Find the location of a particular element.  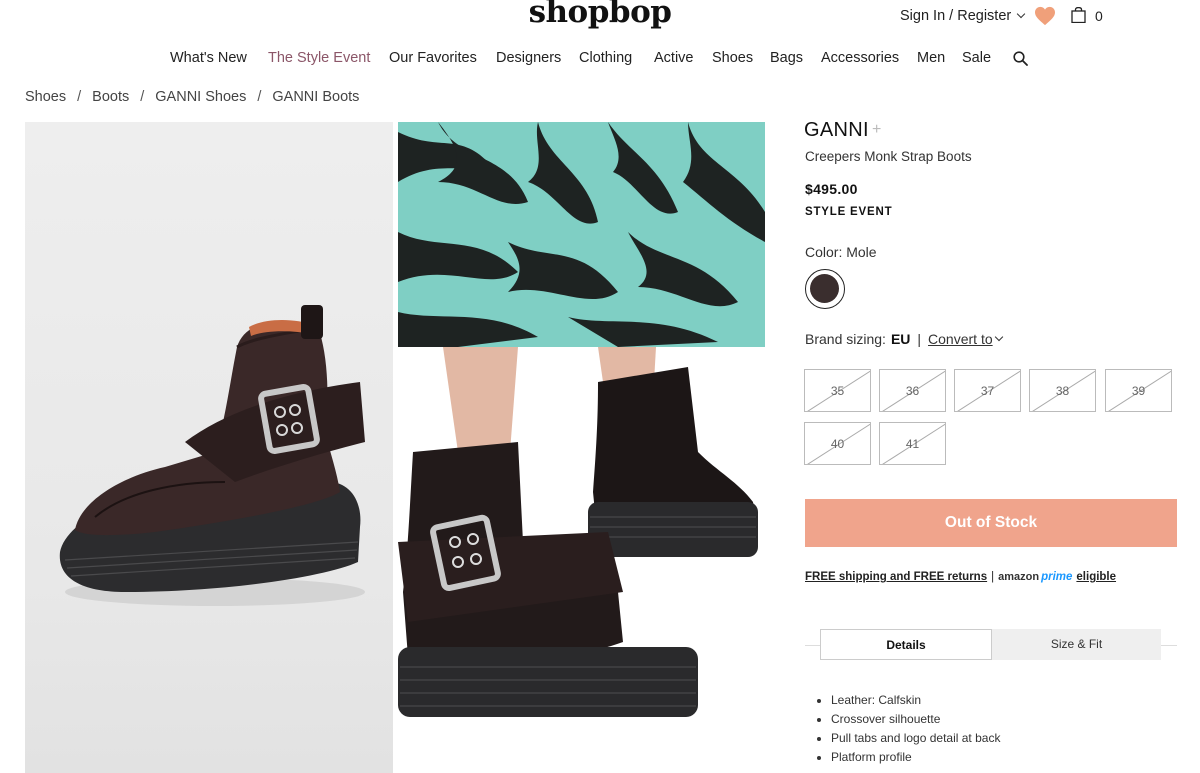

size-label: 35 is located at coordinates (837, 391).